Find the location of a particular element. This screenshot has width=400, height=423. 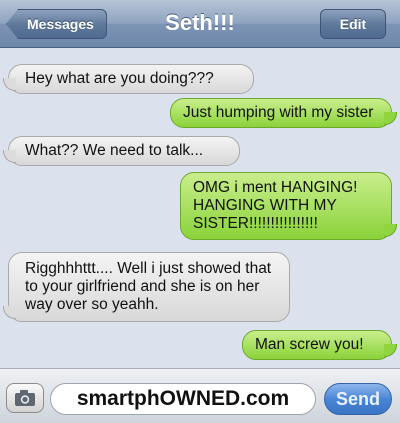

camera-button is located at coordinates (25, 398).